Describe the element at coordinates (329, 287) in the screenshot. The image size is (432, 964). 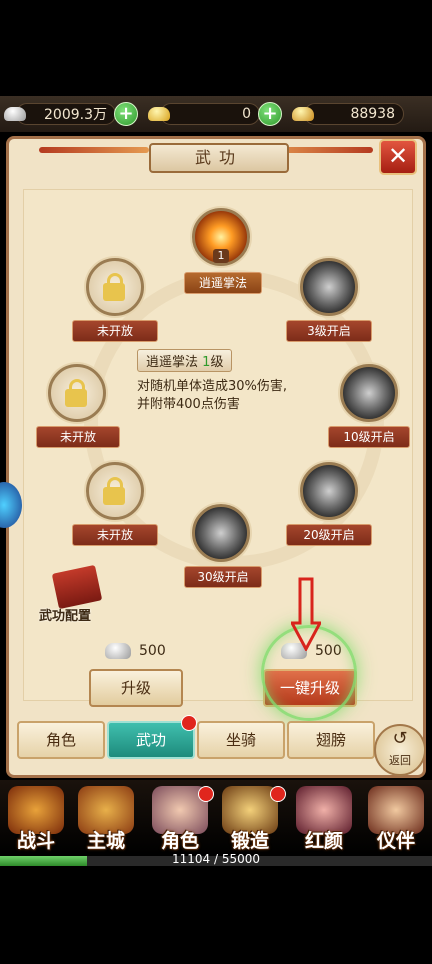
I see `skill-slot-lv3` at that location.